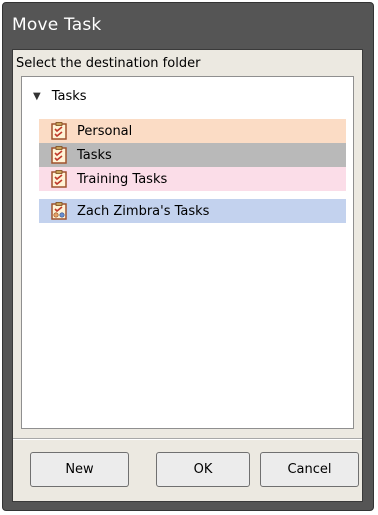 Image resolution: width=378 pixels, height=515 pixels. What do you see at coordinates (192, 155) in the screenshot?
I see `tree-item-tasks: Tasks` at bounding box center [192, 155].